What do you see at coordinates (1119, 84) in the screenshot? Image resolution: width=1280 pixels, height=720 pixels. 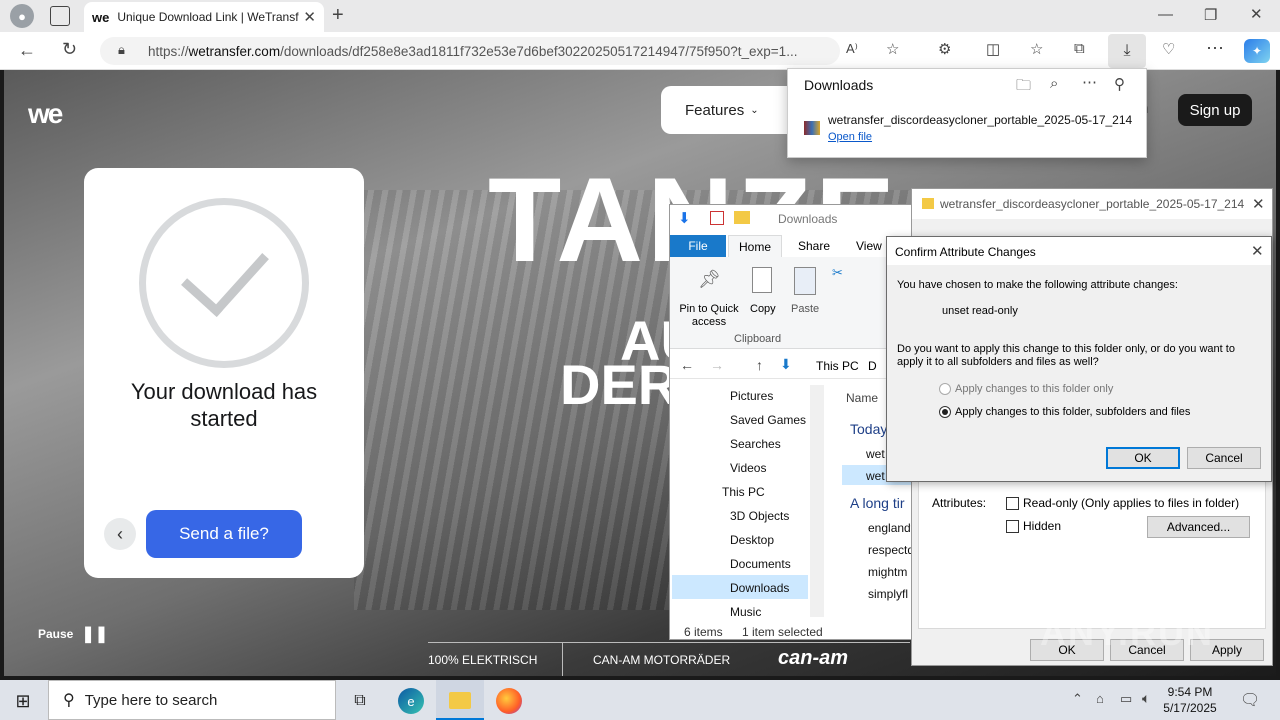 I see `pin-icon: ⚲` at bounding box center [1119, 84].